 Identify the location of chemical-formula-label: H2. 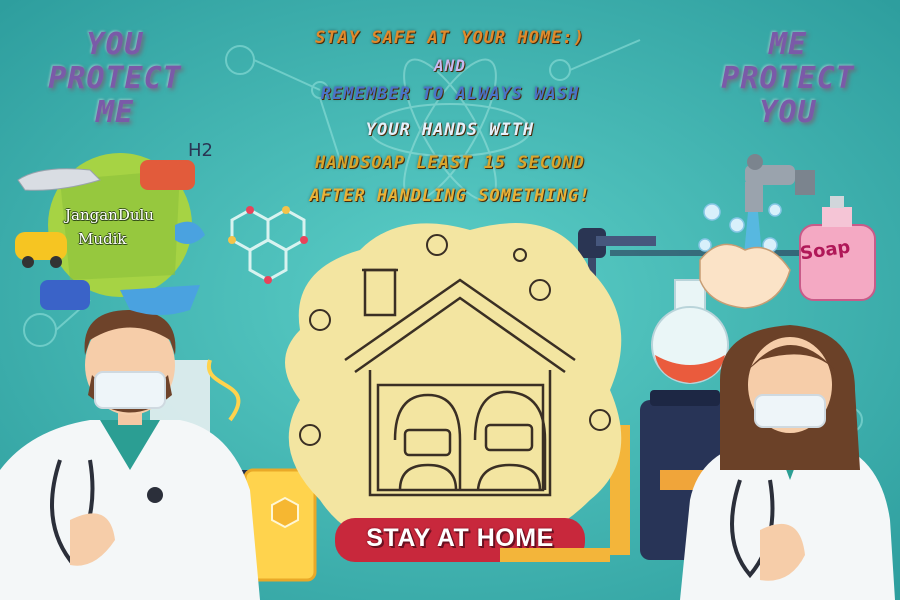
(200, 150).